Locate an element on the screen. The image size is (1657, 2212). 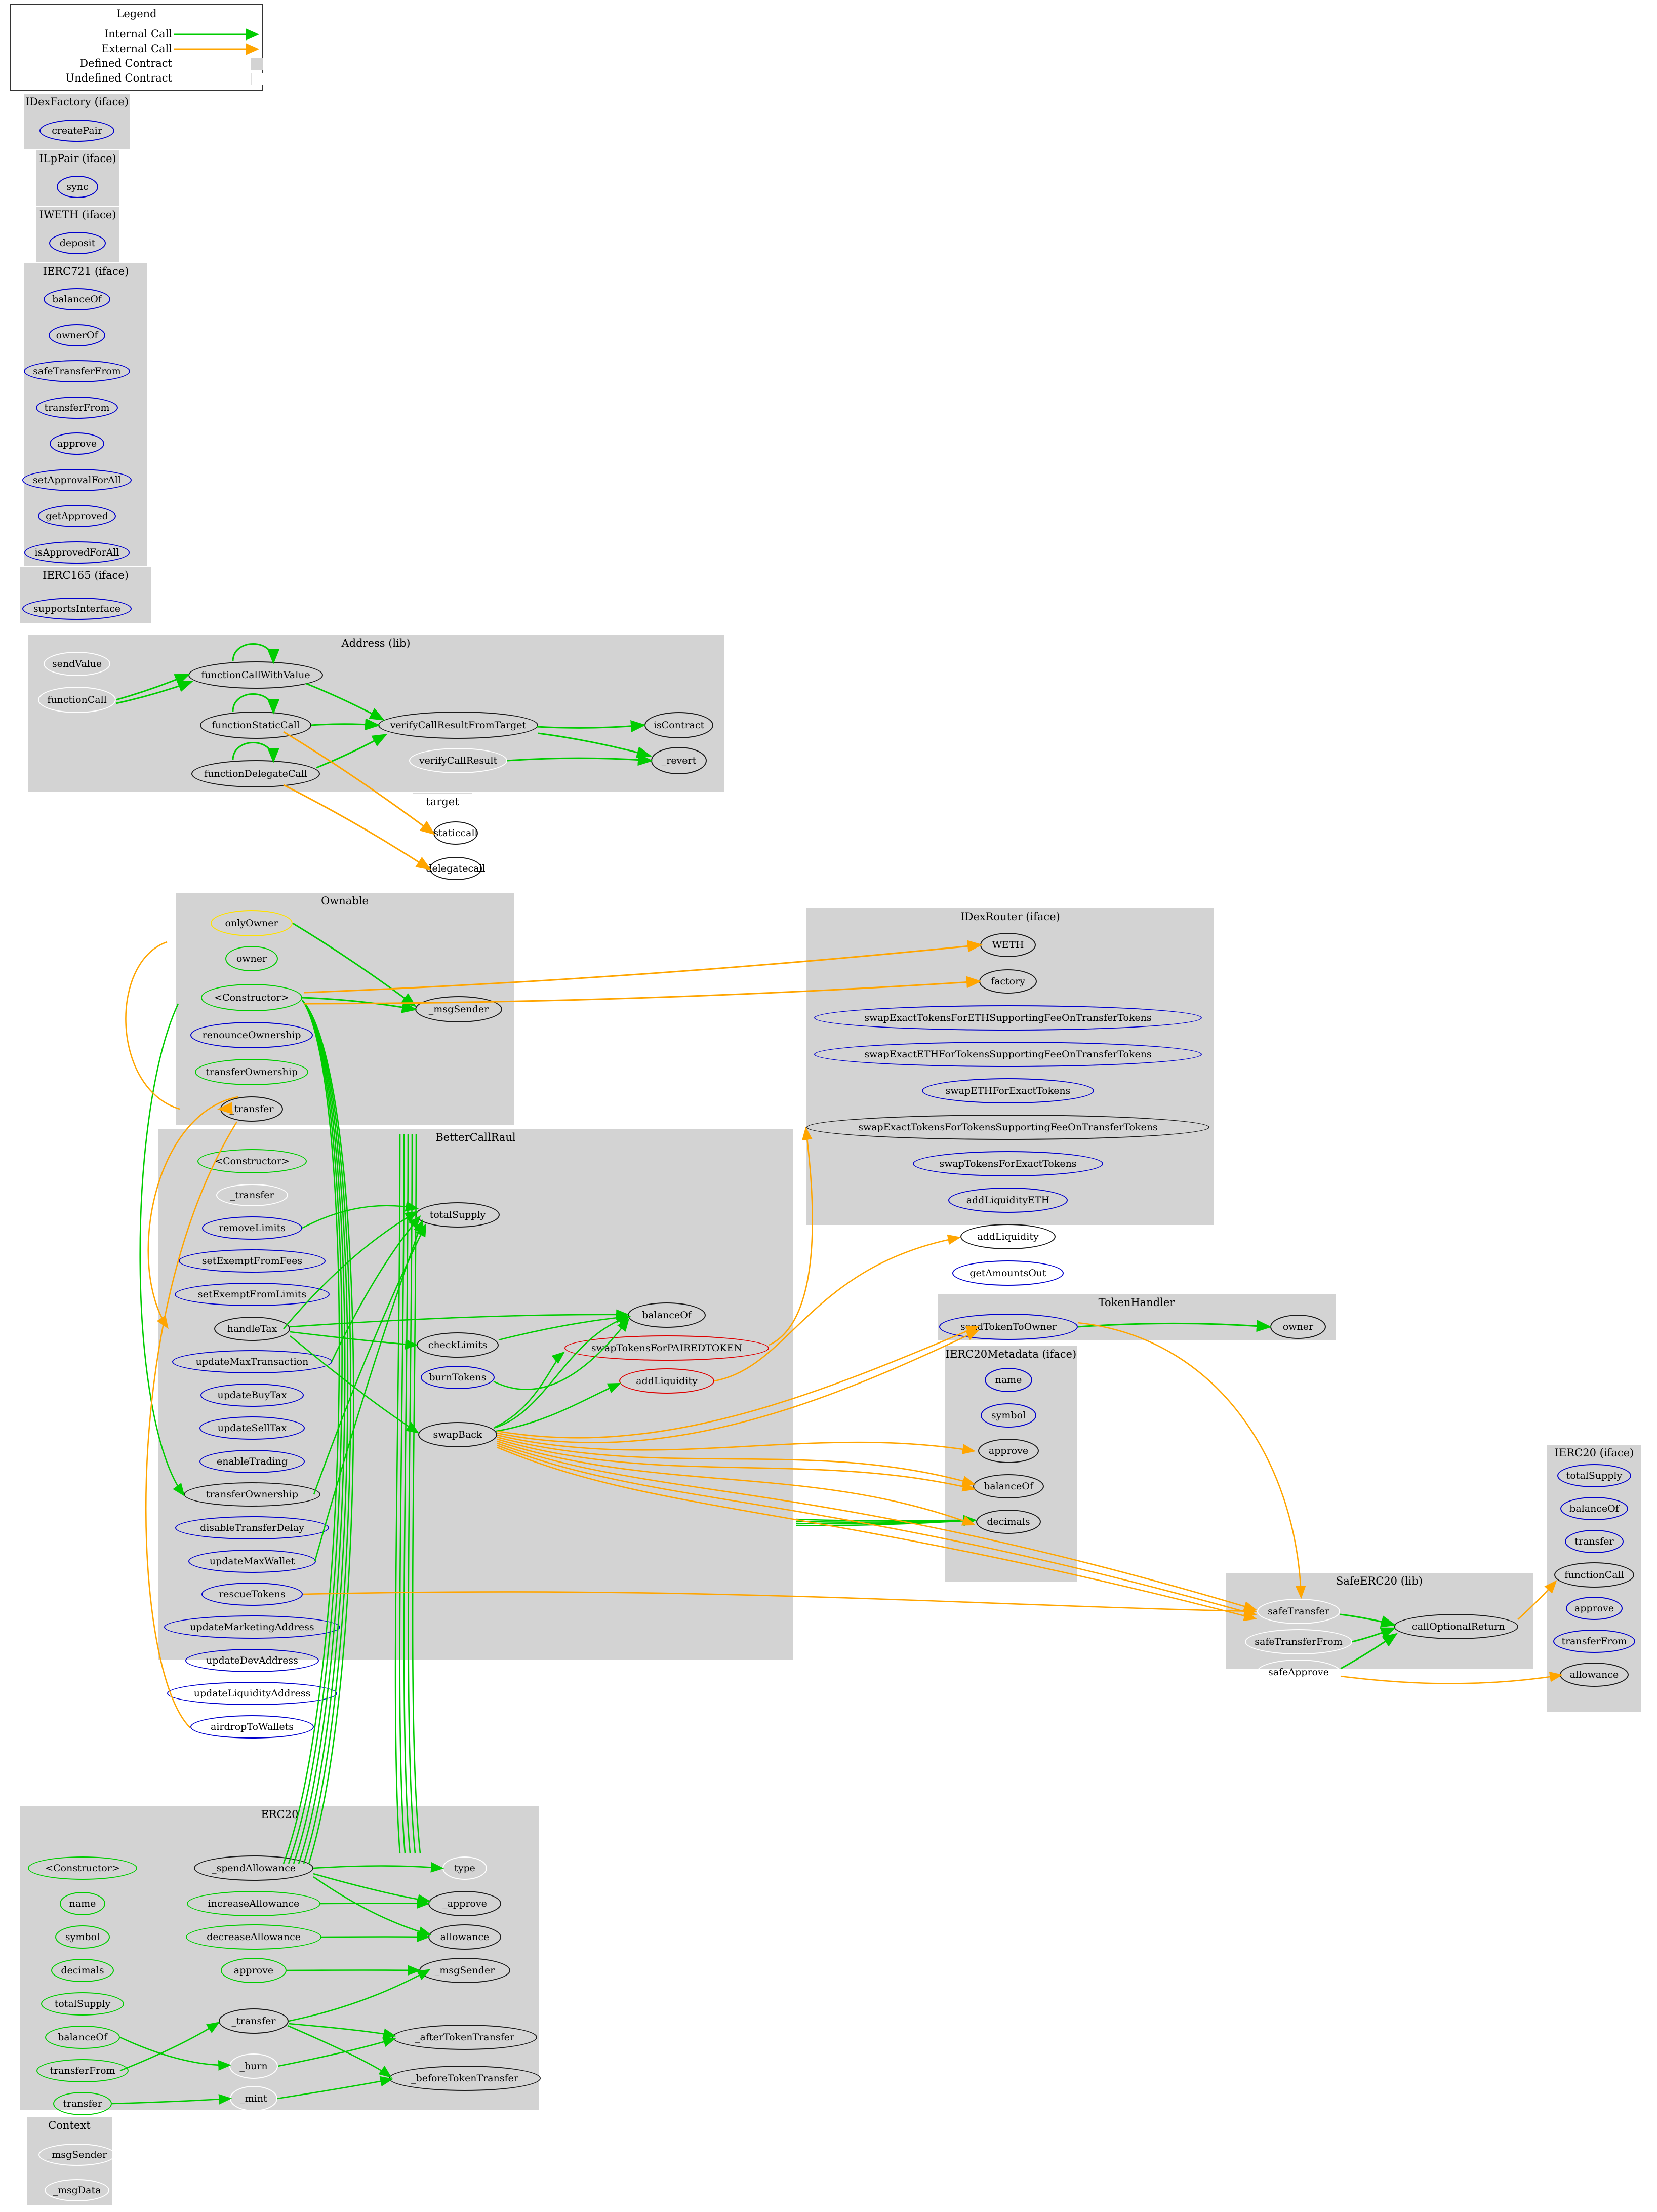
function-node-getamountsout: getAmountsOut is located at coordinates (1008, 1273).